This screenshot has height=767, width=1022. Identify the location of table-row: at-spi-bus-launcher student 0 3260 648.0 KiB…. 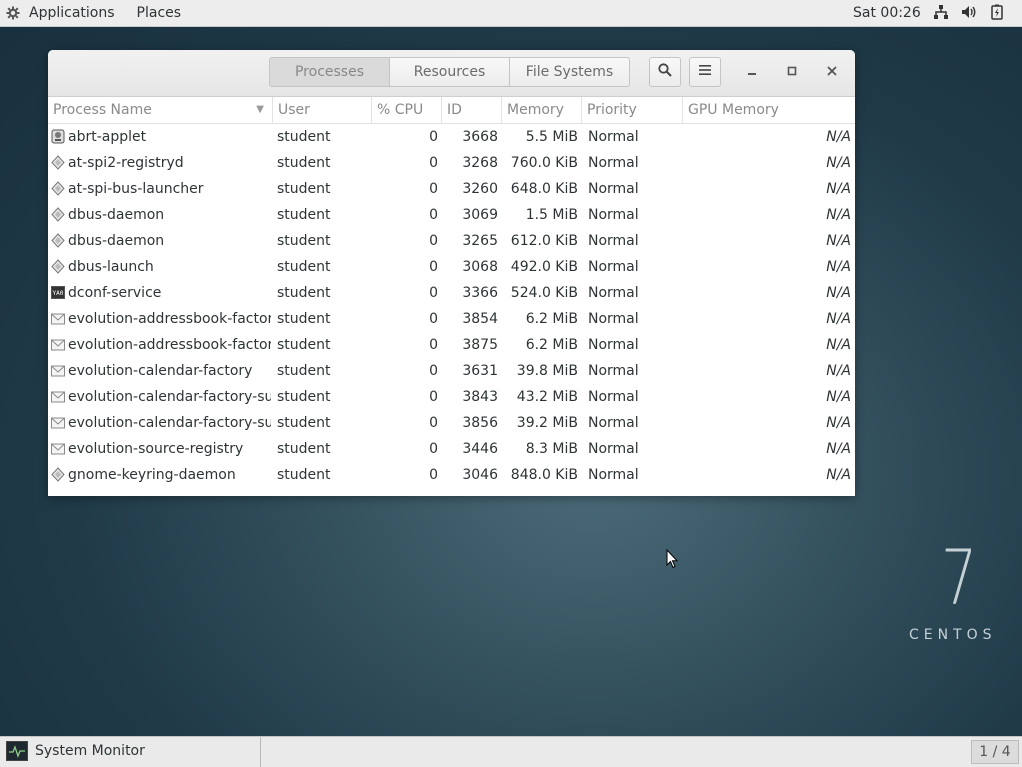
(451, 189).